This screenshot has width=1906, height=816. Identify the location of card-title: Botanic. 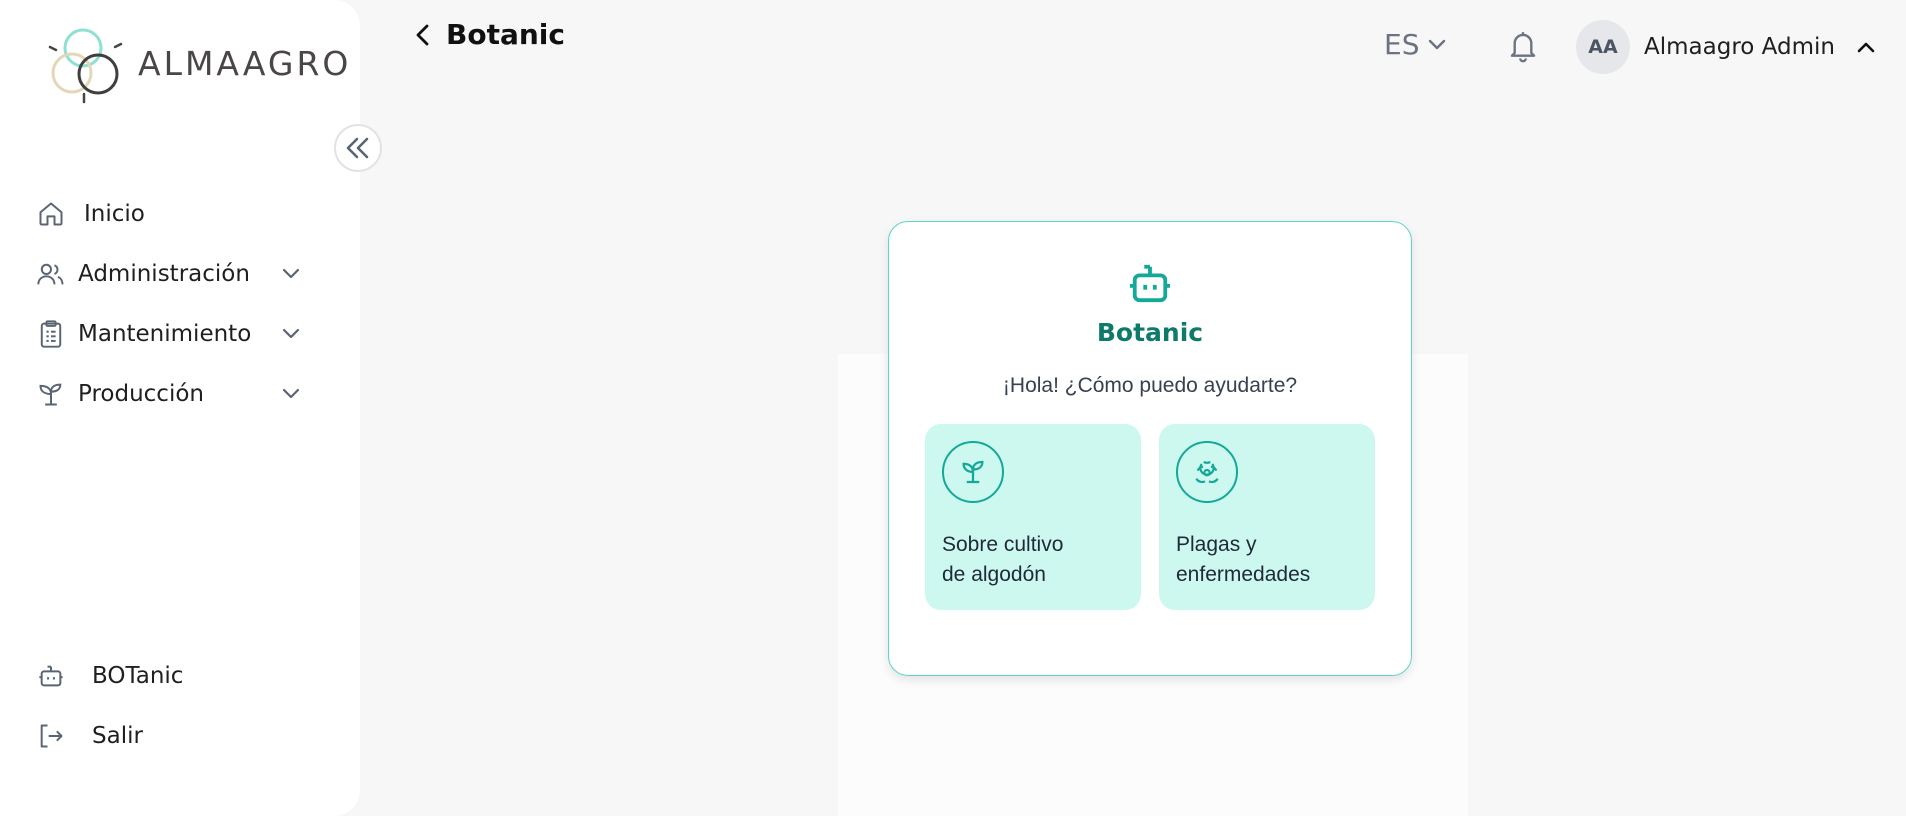
(1150, 332).